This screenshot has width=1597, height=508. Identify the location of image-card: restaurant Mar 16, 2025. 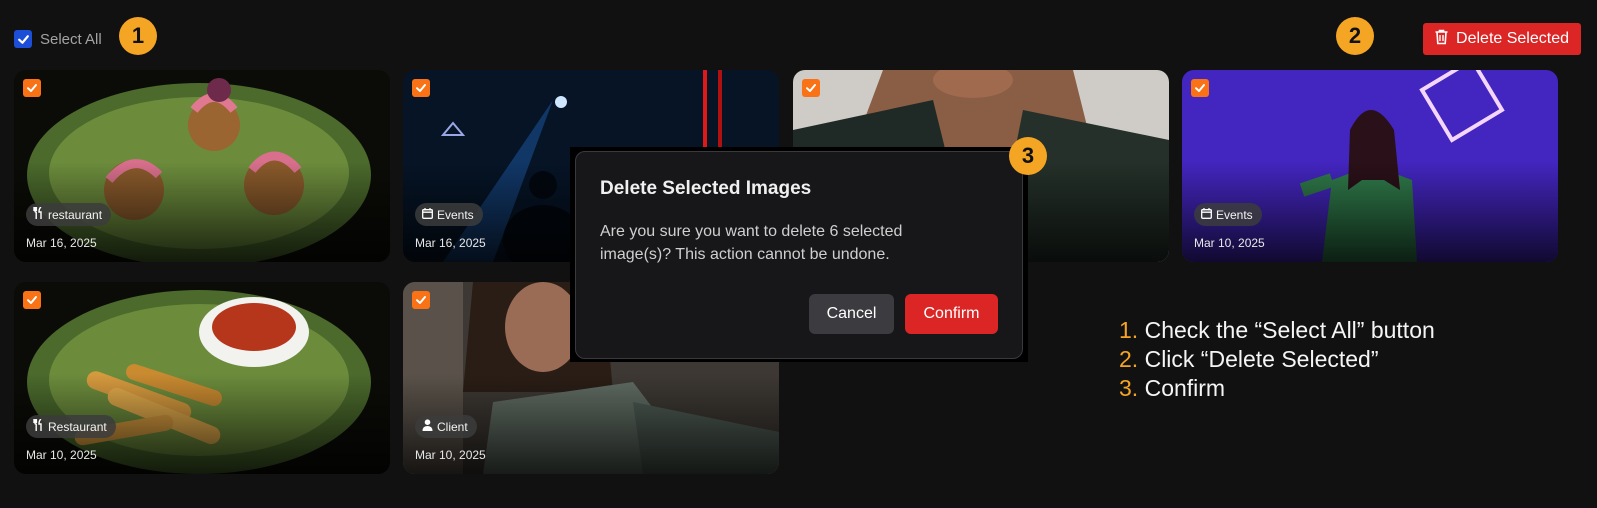
(202, 166).